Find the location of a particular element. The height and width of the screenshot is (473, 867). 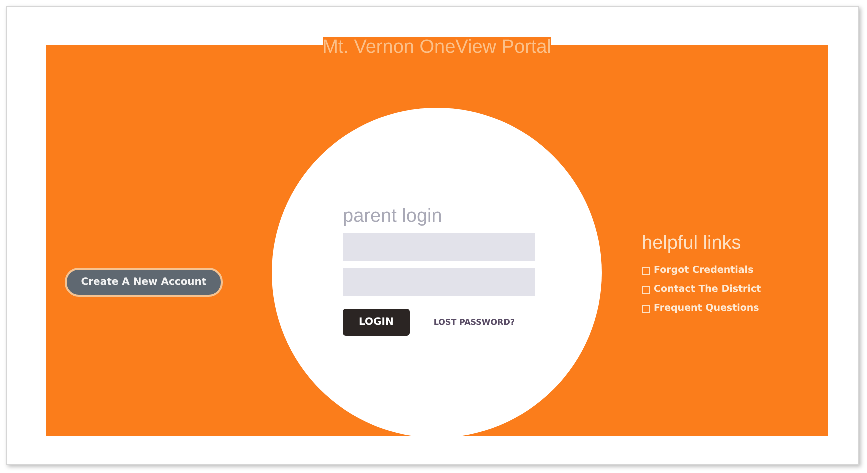

login-button: LOGIN is located at coordinates (376, 322).